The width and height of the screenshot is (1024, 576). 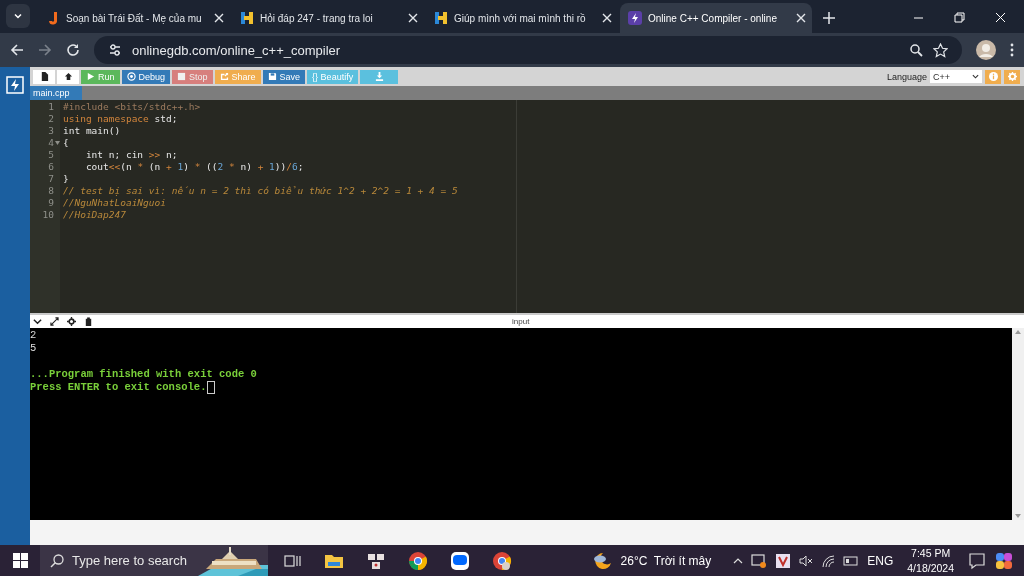 I want to click on line-number: 8, so click(x=51, y=191).